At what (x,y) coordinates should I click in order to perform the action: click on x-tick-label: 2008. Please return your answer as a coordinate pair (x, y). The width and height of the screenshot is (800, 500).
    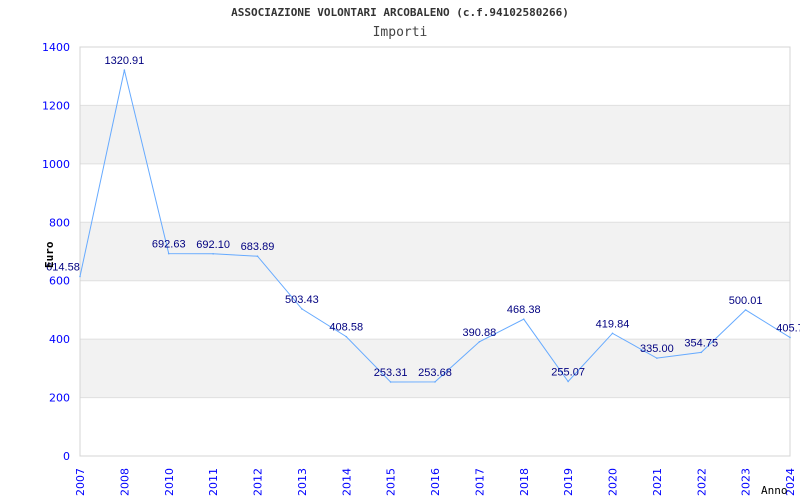
    Looking at the image, I should click on (124, 482).